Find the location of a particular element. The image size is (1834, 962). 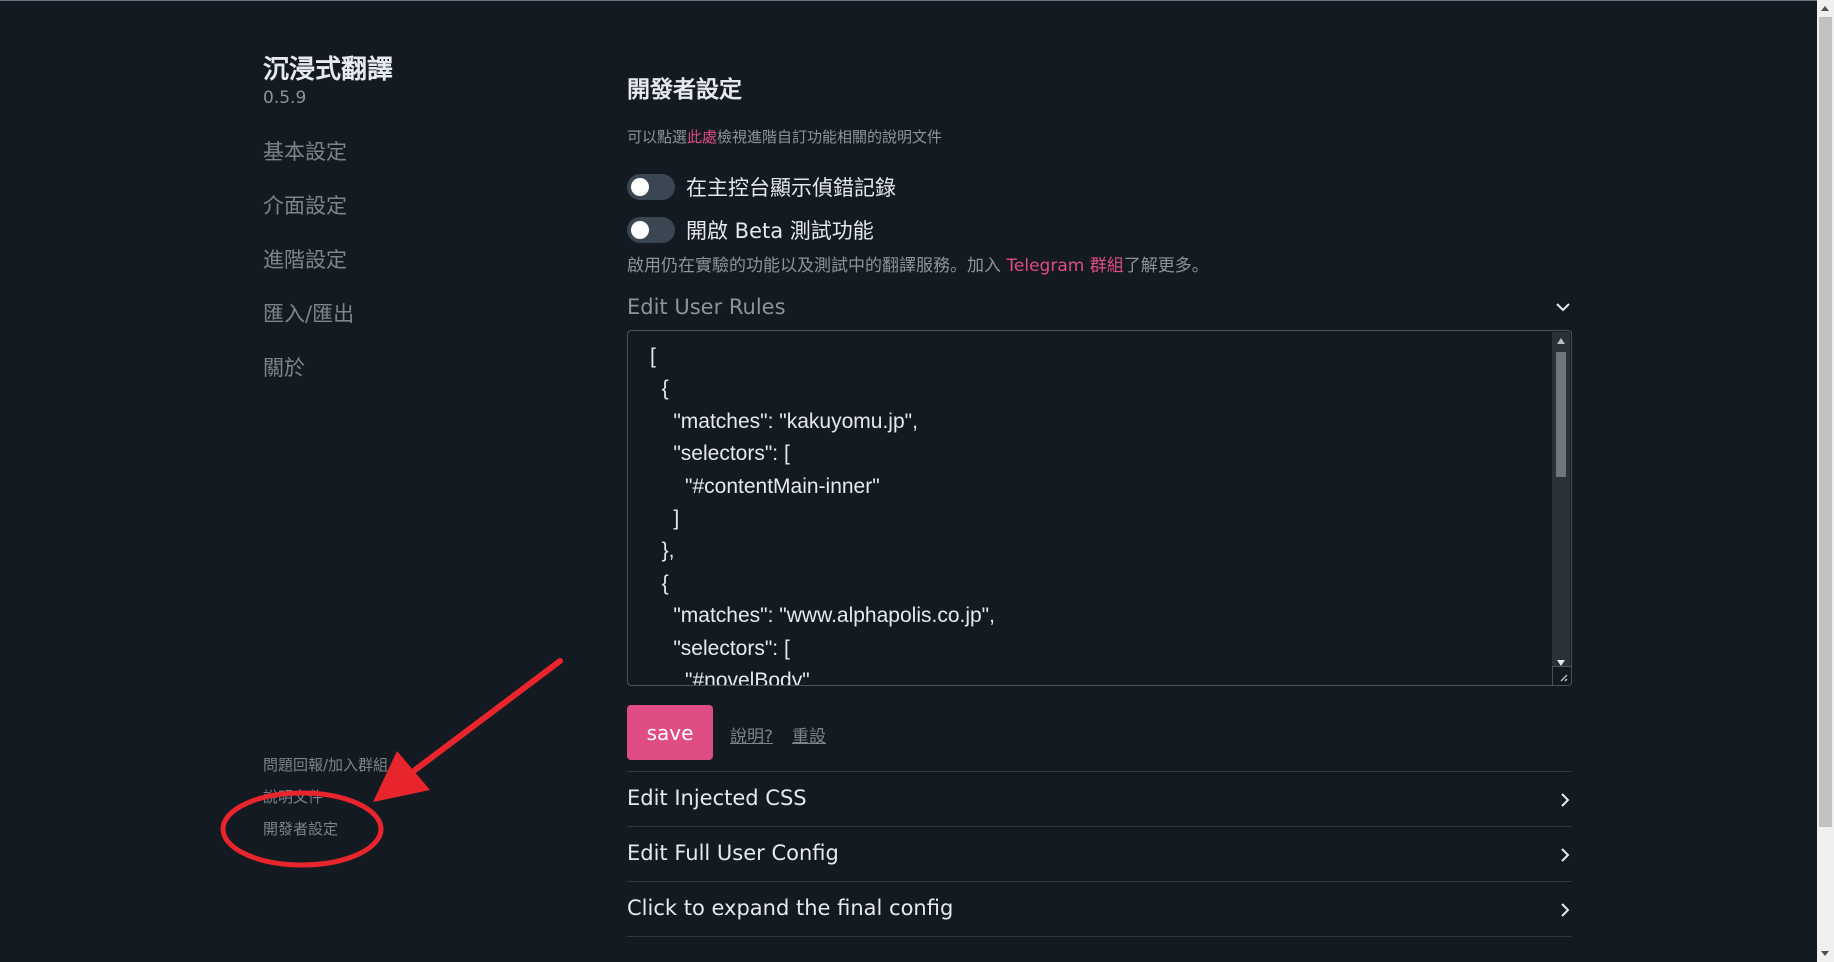

expander-label: Edit Full User Config is located at coordinates (733, 853).